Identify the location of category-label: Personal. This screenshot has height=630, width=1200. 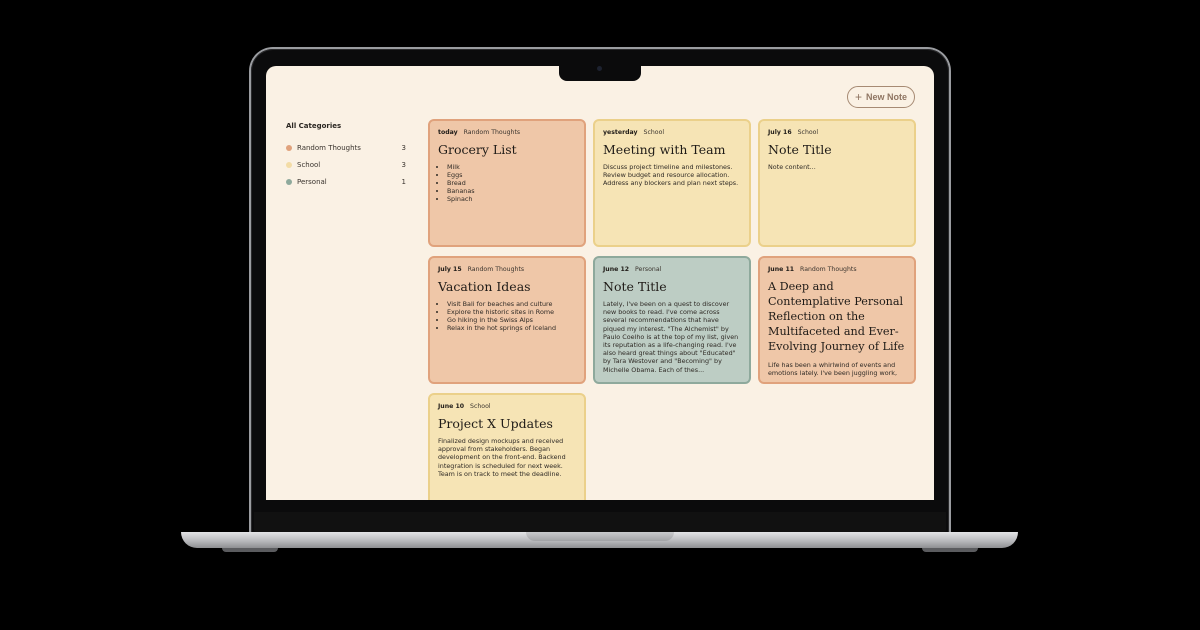
(312, 181).